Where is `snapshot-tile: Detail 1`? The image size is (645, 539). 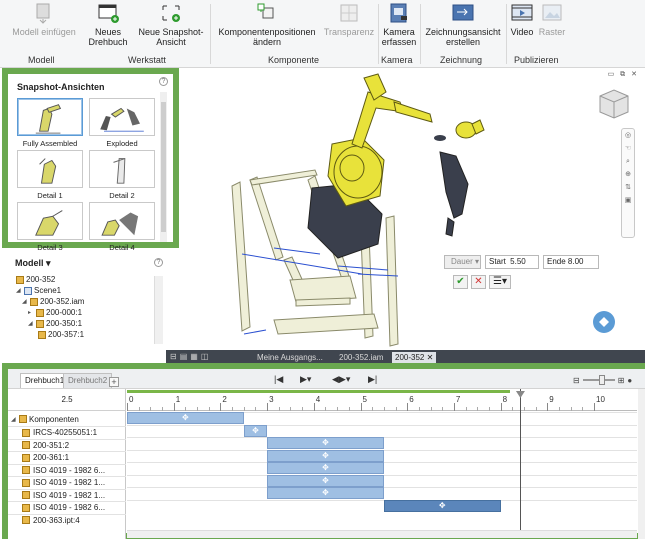 snapshot-tile: Detail 1 is located at coordinates (50, 175).